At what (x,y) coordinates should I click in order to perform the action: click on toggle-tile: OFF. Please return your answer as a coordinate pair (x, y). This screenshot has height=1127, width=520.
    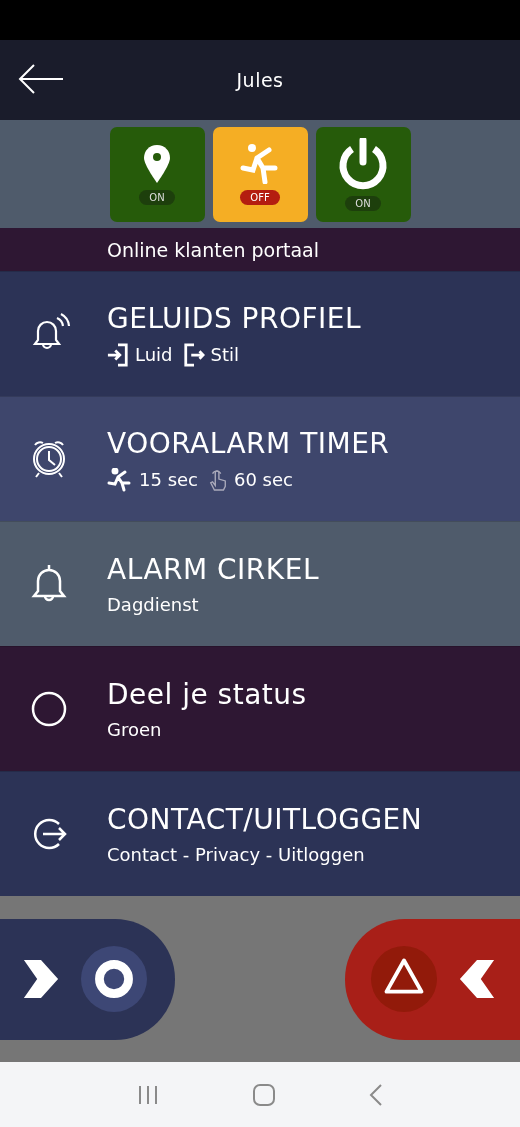
    Looking at the image, I should click on (260, 174).